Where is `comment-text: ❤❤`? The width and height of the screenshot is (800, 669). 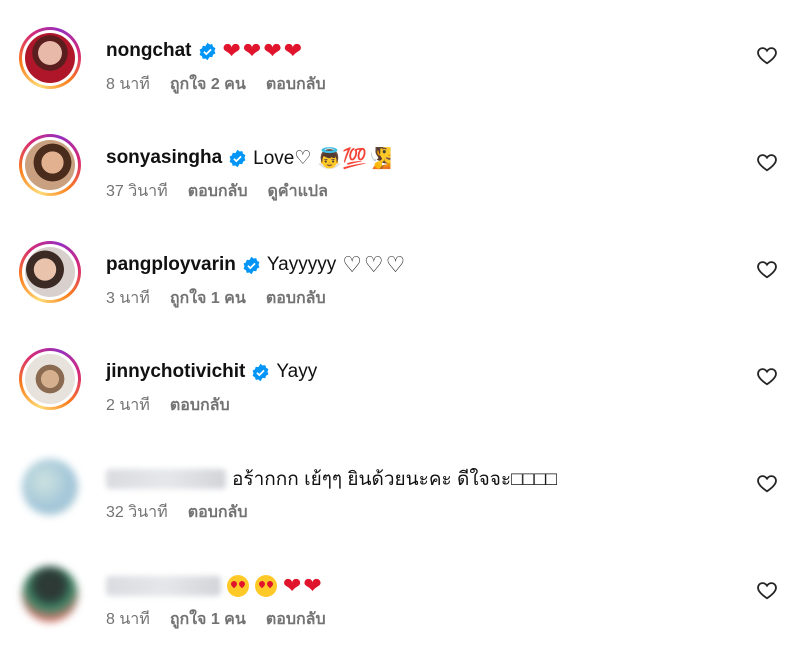
comment-text: ❤❤ is located at coordinates (303, 585).